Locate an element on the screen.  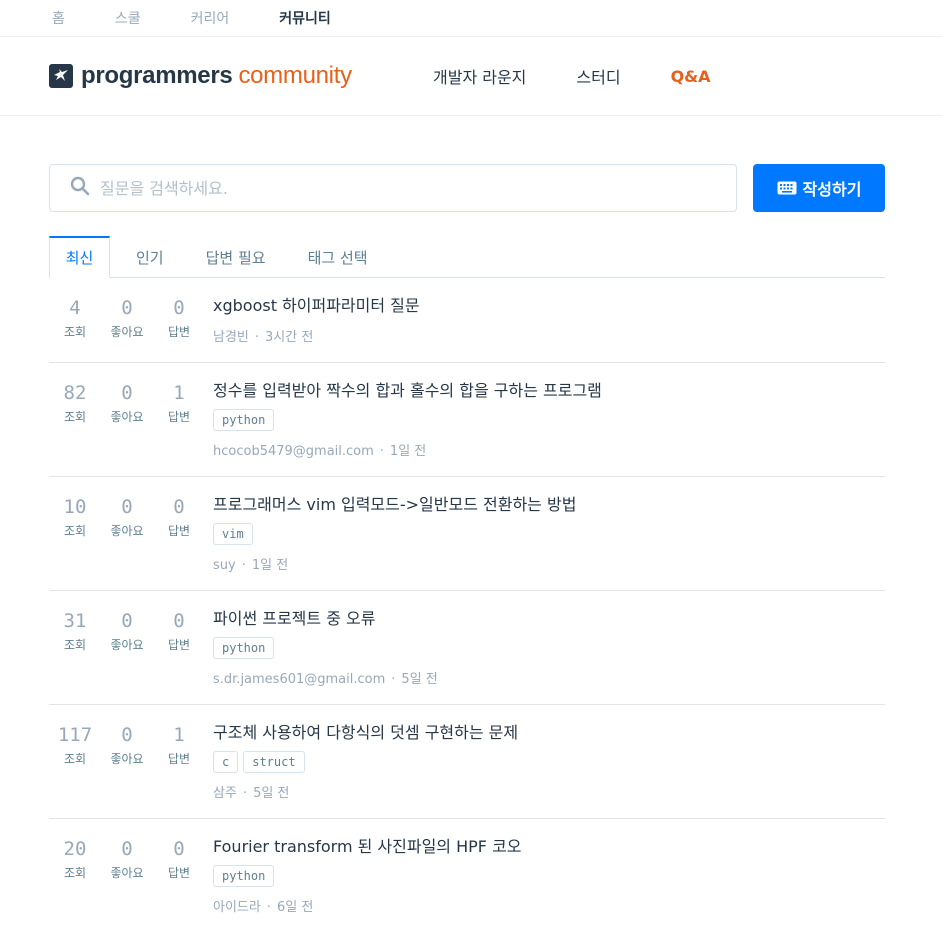
tab-tag-select: 태그 선택 is located at coordinates (338, 257).